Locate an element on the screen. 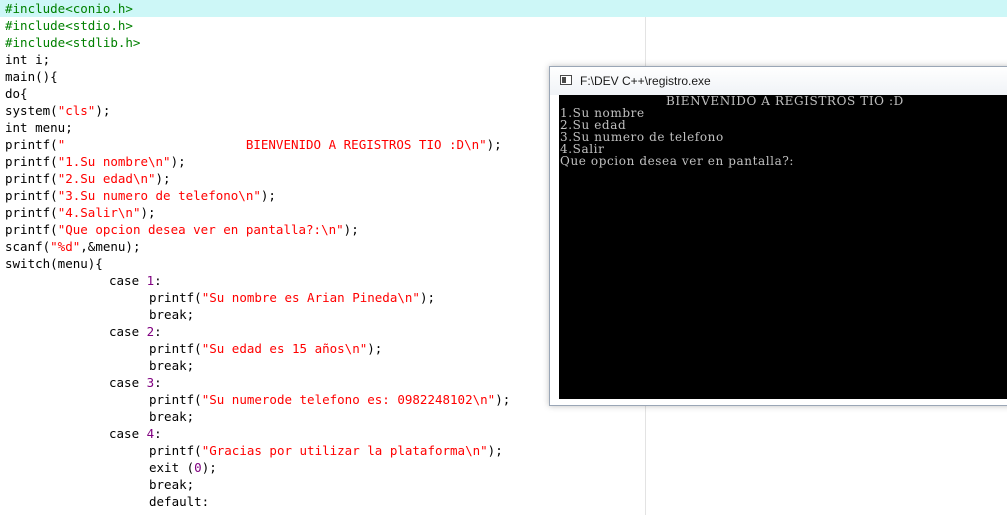 The image size is (1007, 515). code-token: int i; is located at coordinates (28, 59).